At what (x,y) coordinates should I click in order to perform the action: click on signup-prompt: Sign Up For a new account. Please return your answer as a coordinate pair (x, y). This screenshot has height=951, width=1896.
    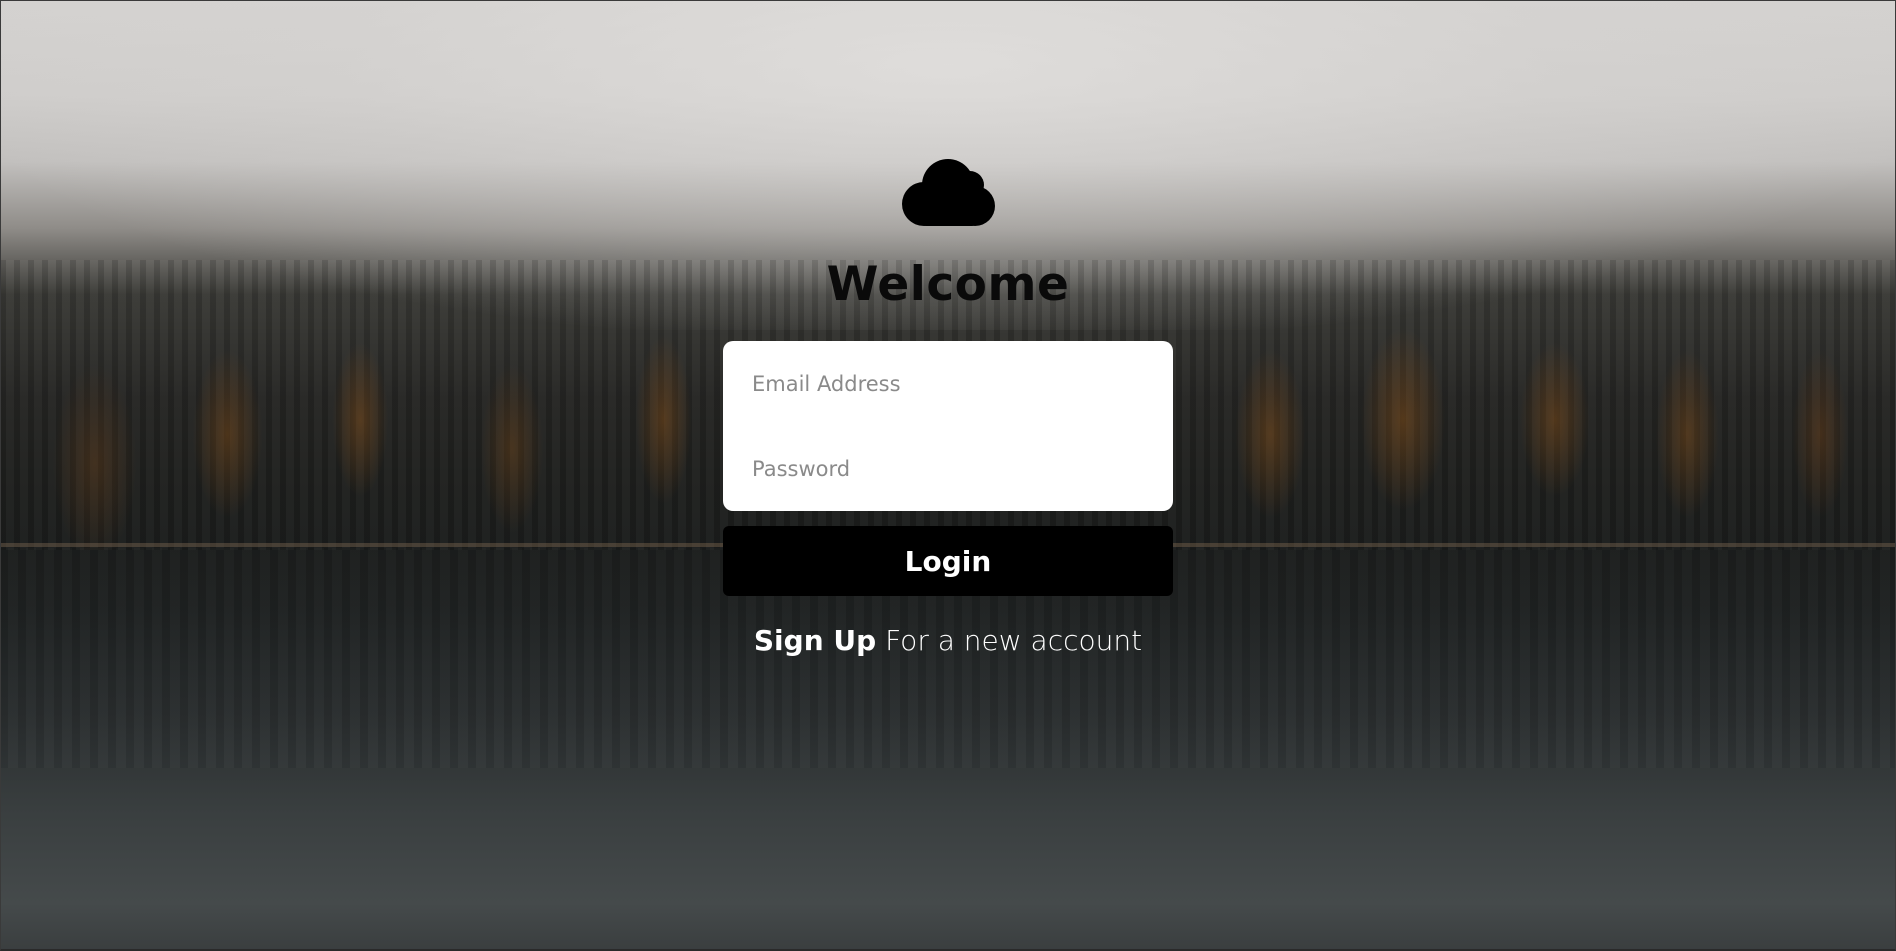
    Looking at the image, I should click on (948, 640).